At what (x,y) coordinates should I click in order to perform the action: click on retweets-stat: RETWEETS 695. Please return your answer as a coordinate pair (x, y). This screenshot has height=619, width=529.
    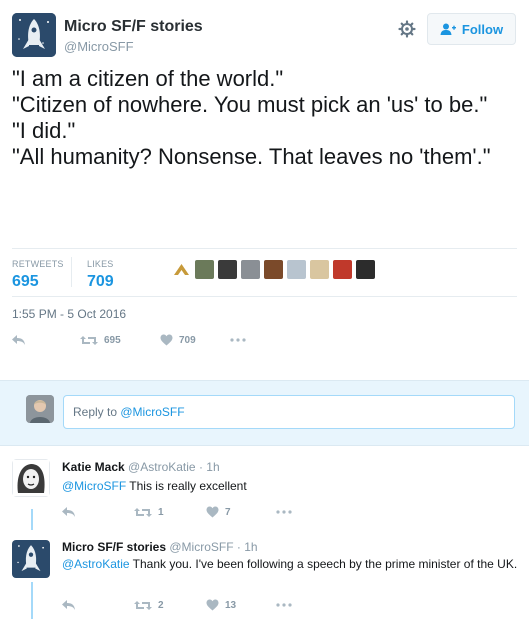
    Looking at the image, I should click on (38, 275).